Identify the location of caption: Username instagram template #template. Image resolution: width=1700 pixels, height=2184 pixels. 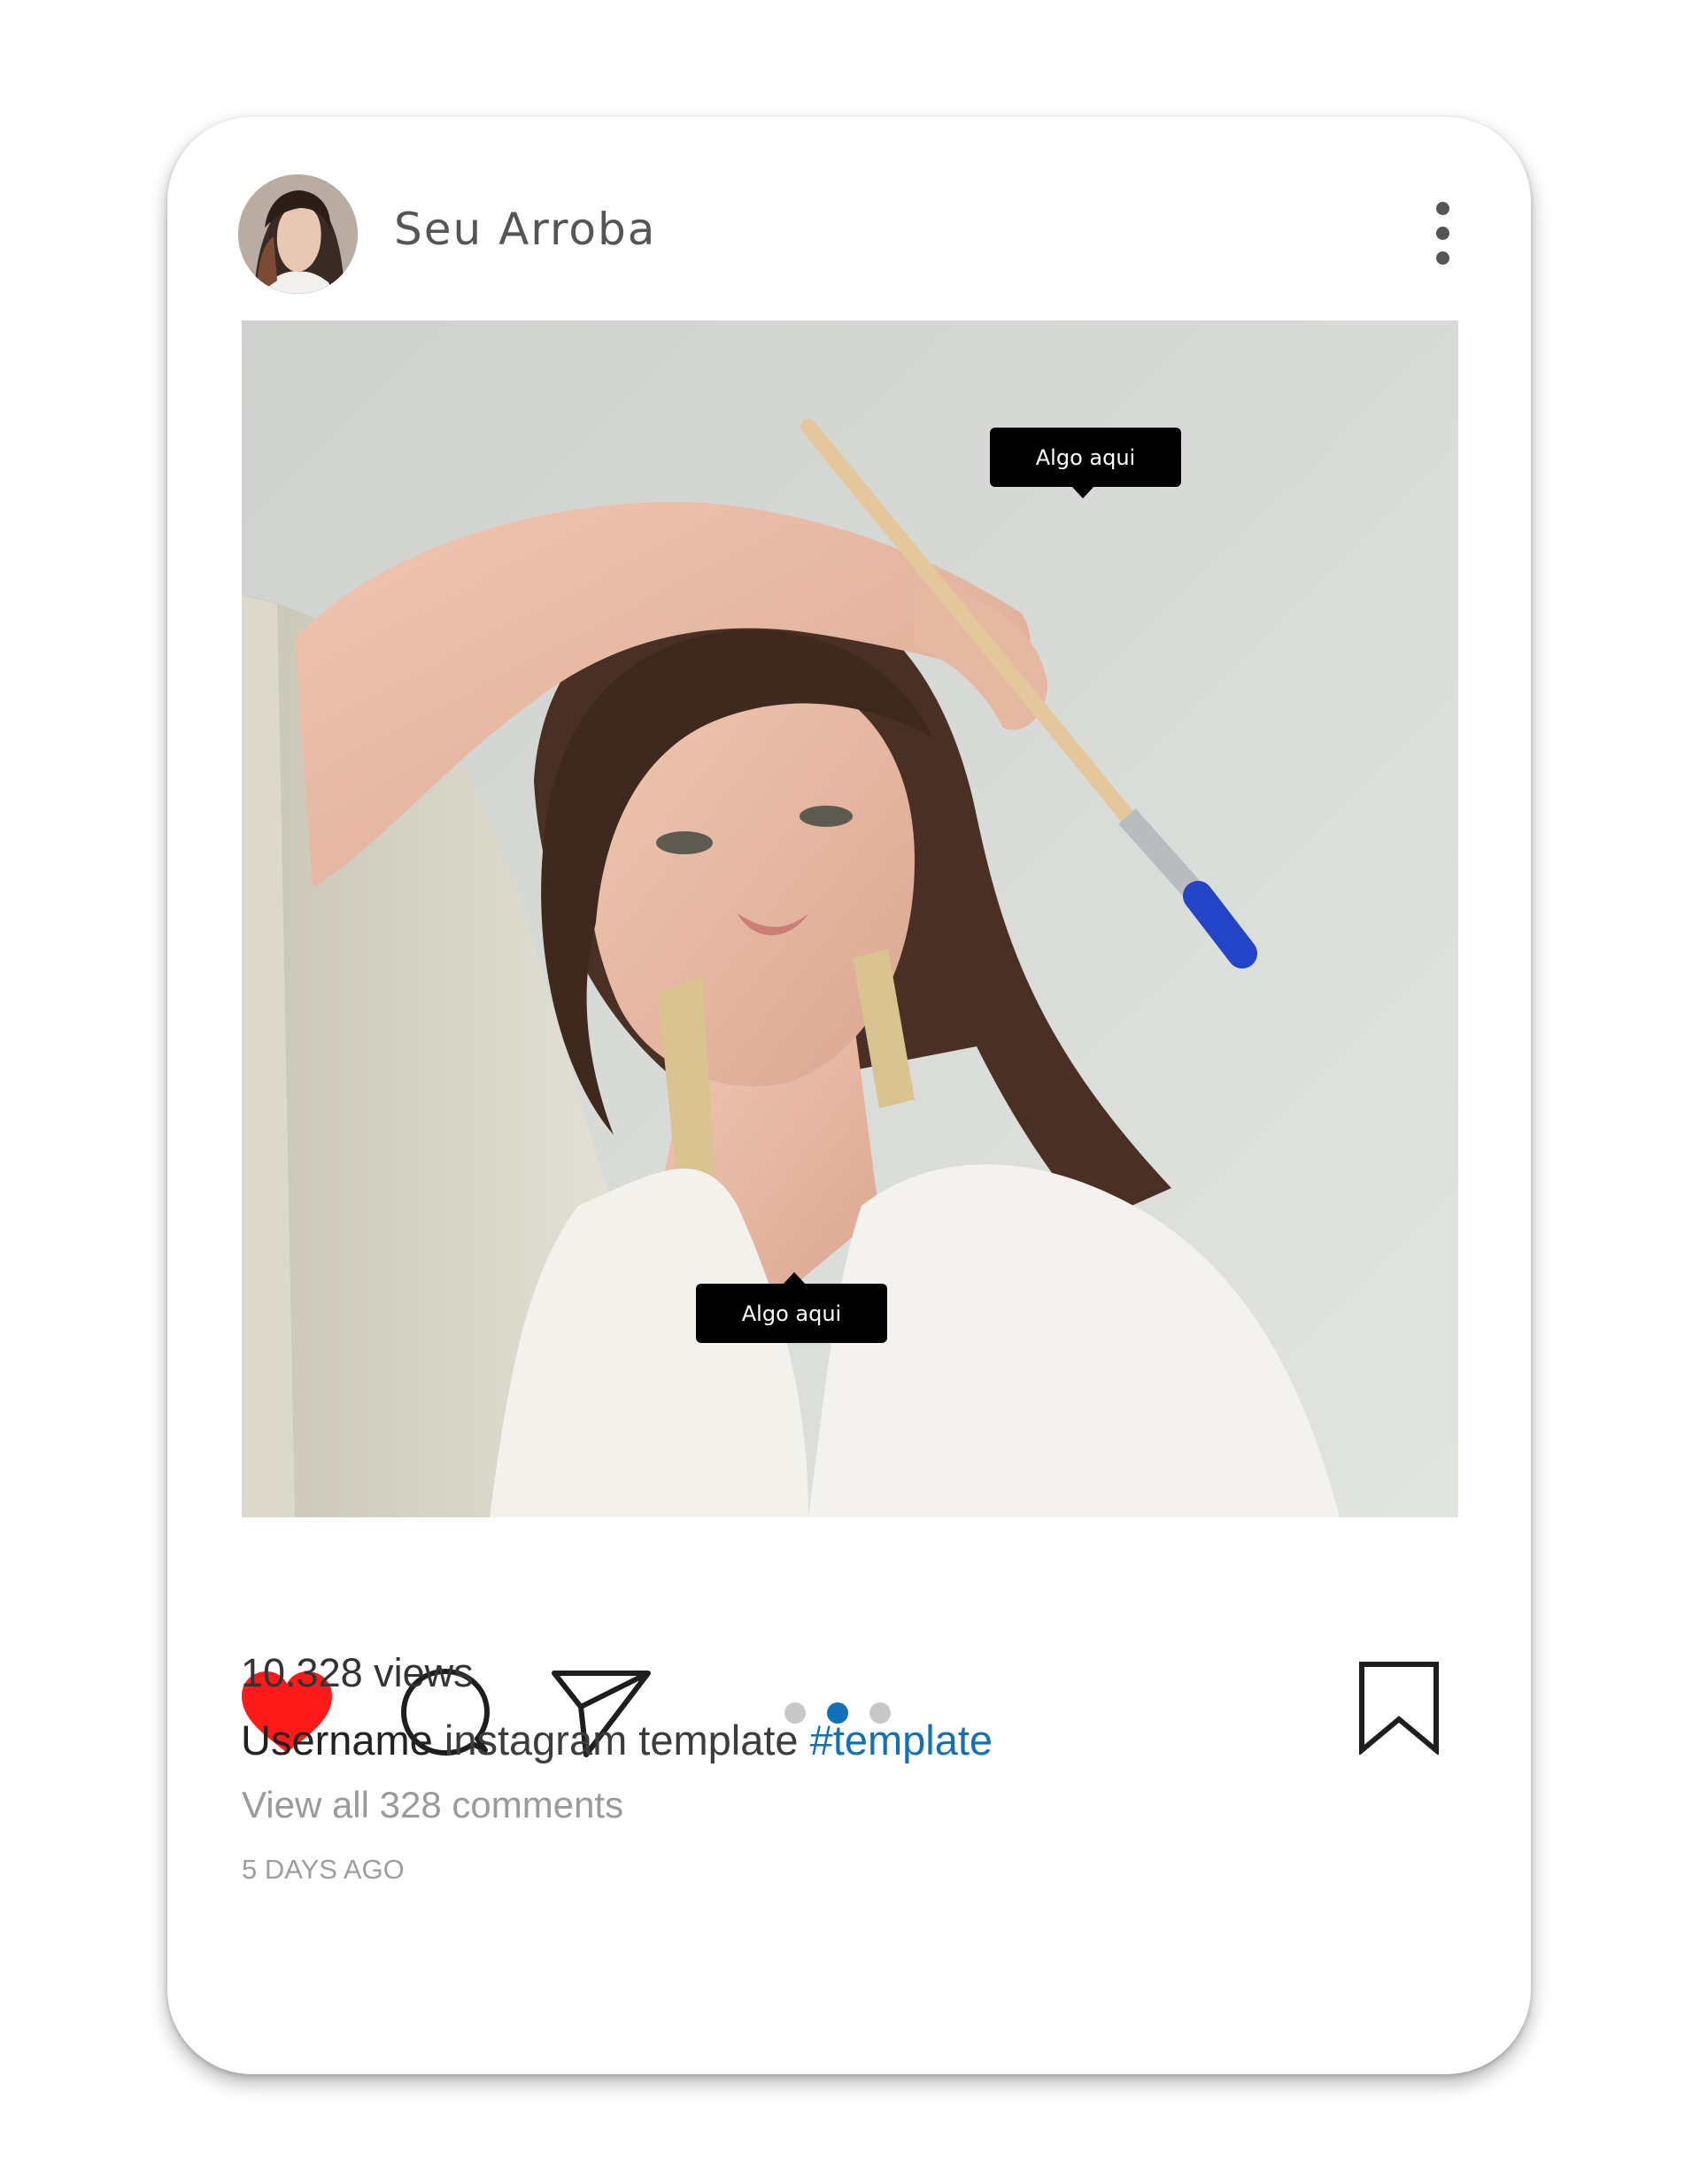
(617, 1740).